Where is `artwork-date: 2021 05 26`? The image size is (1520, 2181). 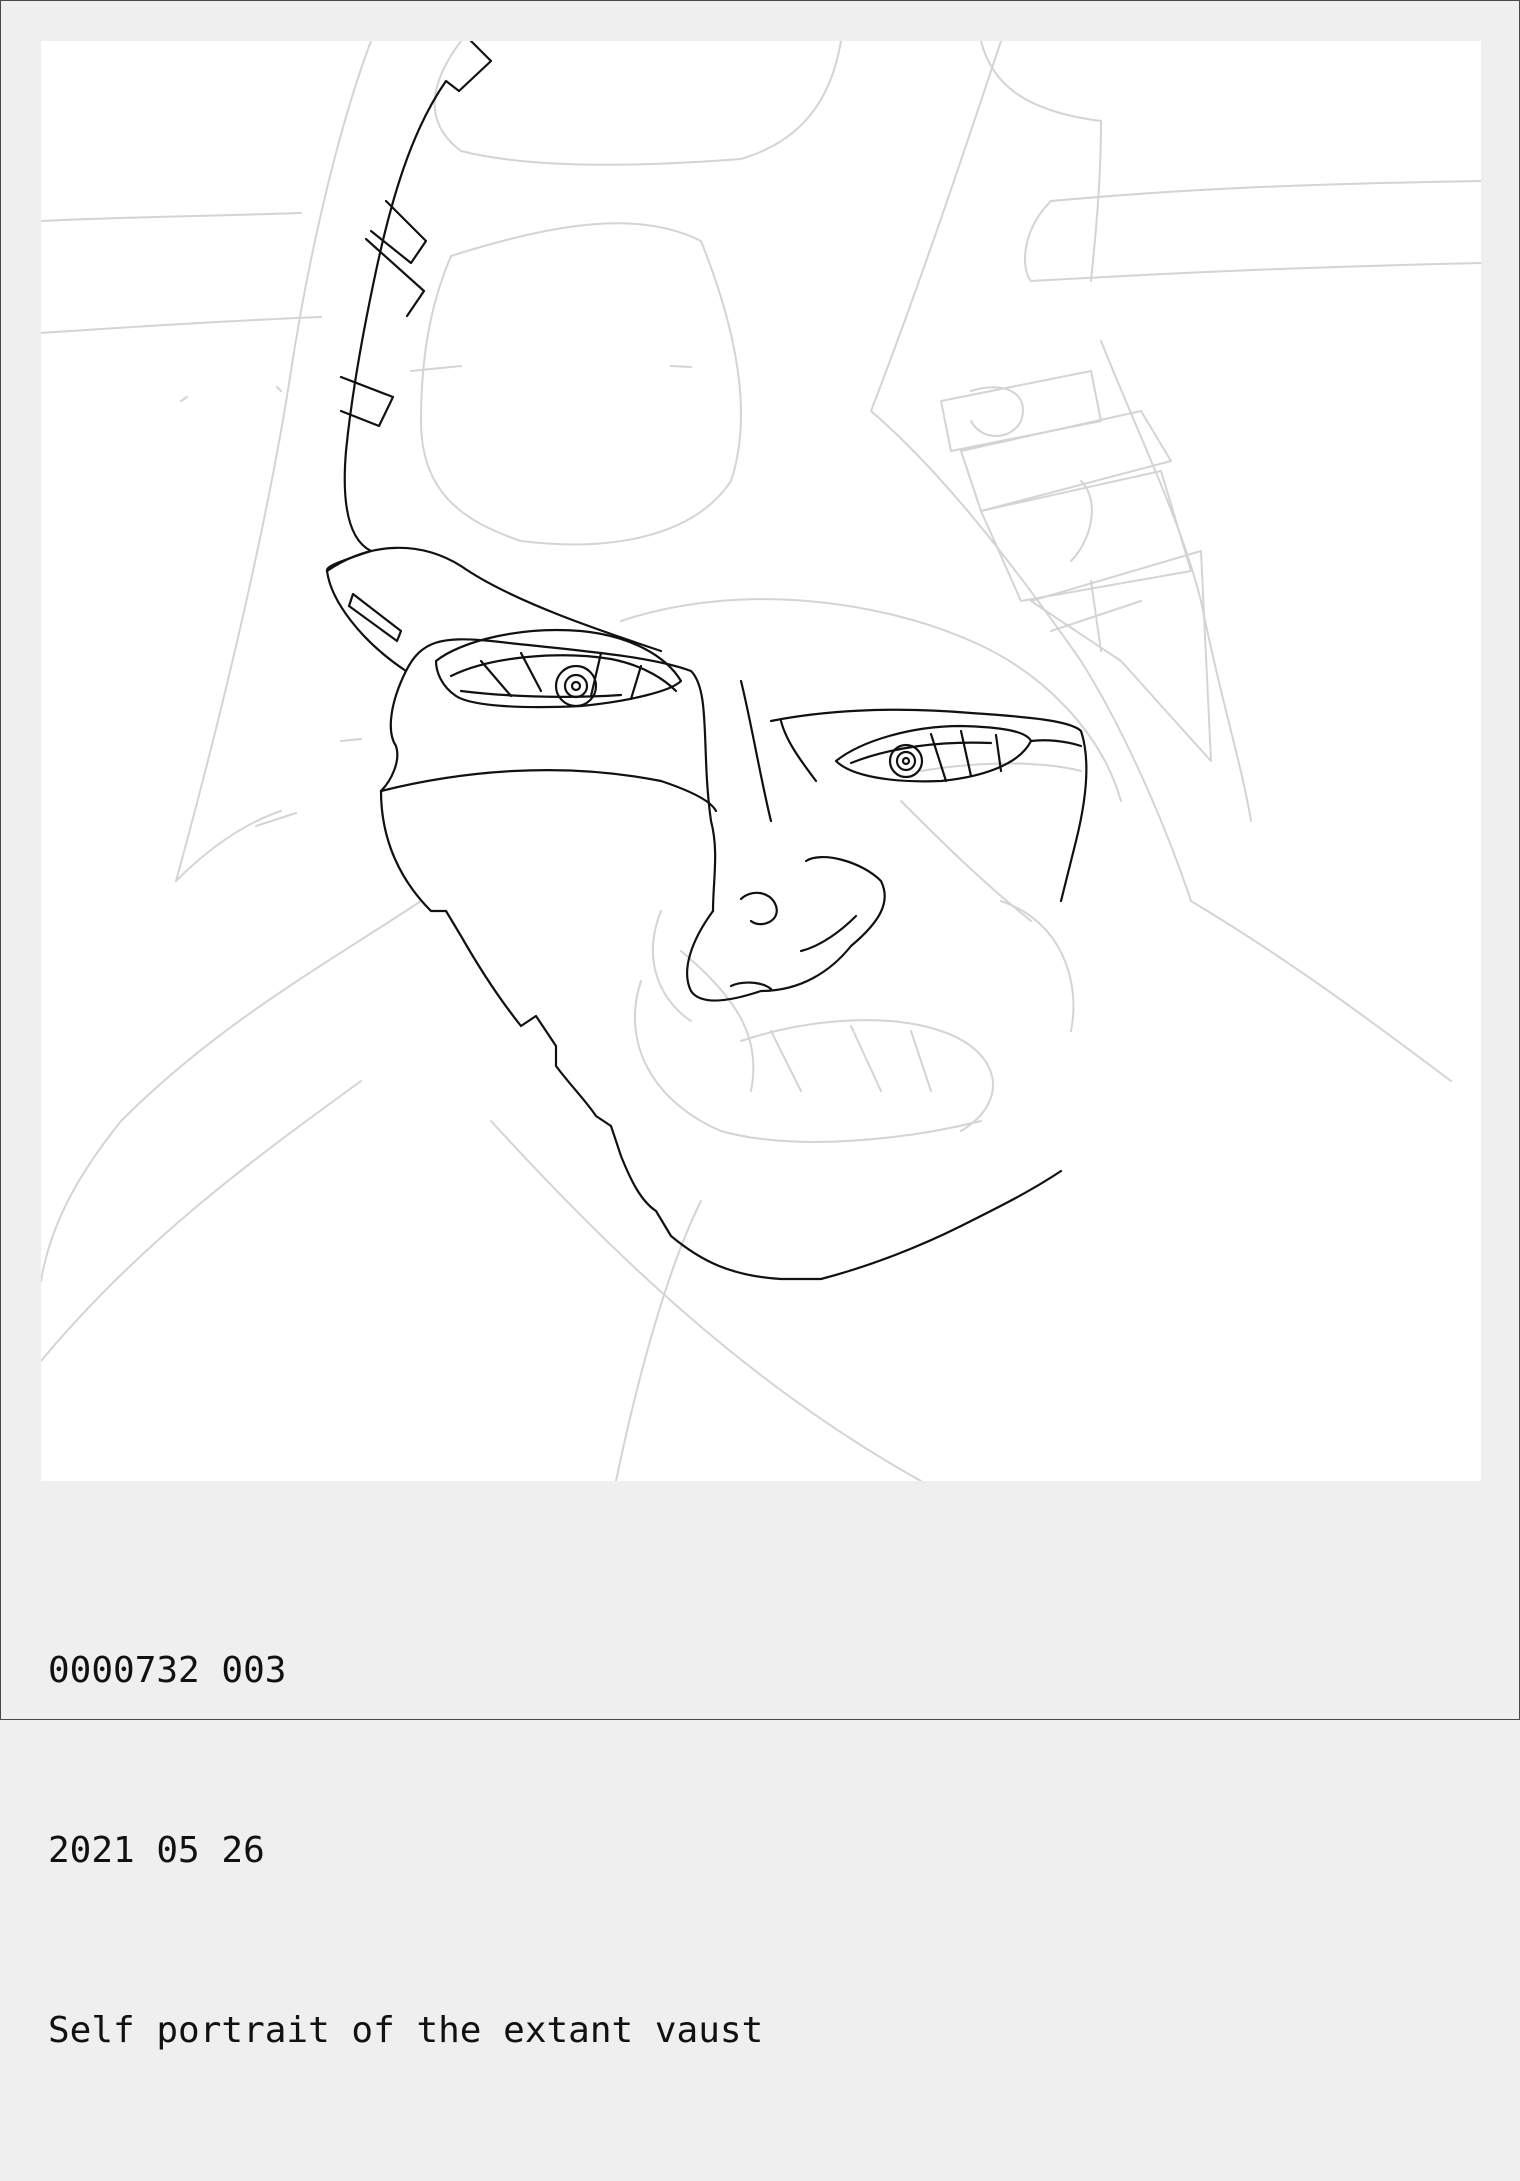 artwork-date: 2021 05 26 is located at coordinates (156, 1850).